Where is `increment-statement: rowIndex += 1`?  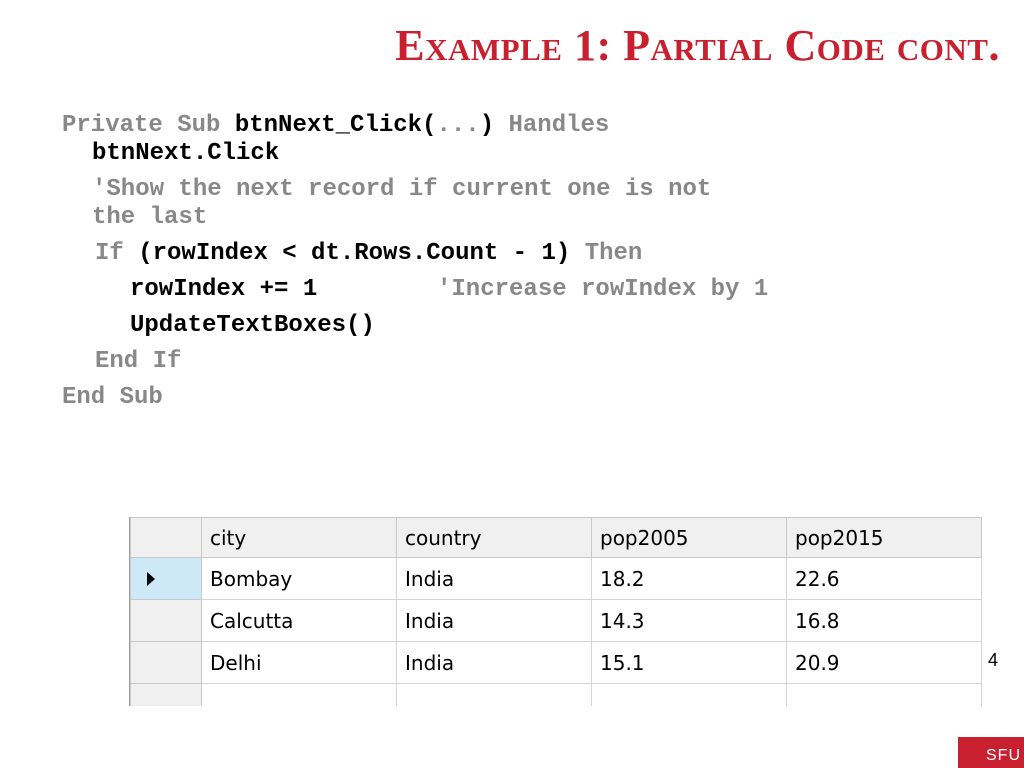
increment-statement: rowIndex += 1 is located at coordinates (224, 289).